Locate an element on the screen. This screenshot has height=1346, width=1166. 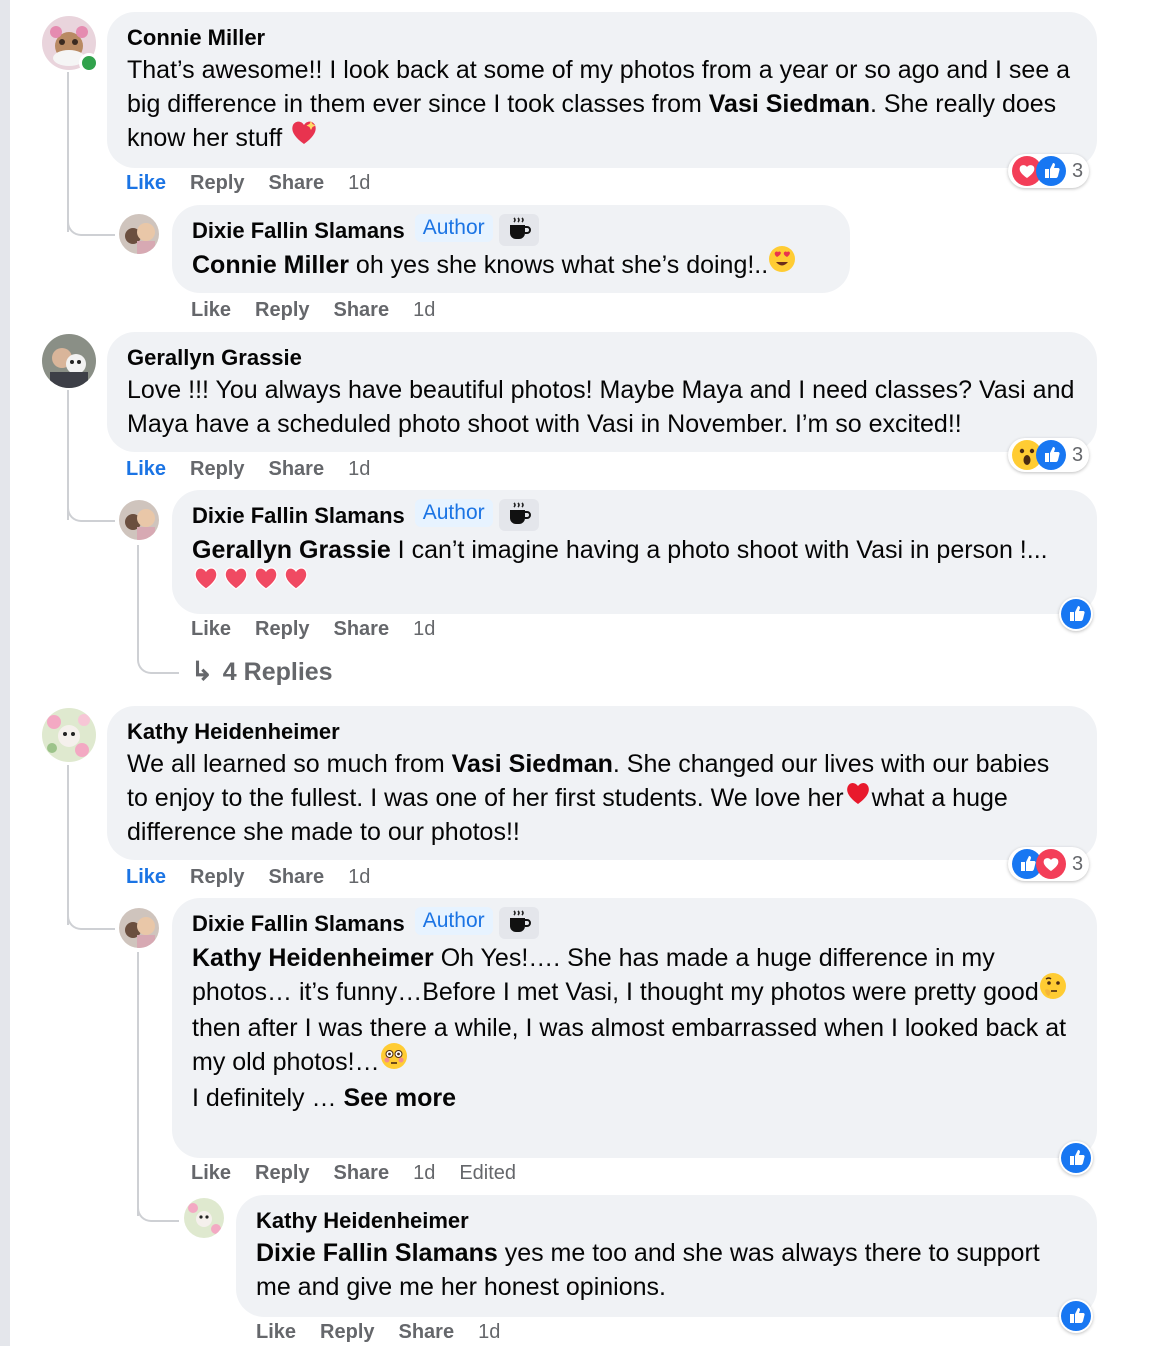
thinking-face-icon is located at coordinates (1053, 990).